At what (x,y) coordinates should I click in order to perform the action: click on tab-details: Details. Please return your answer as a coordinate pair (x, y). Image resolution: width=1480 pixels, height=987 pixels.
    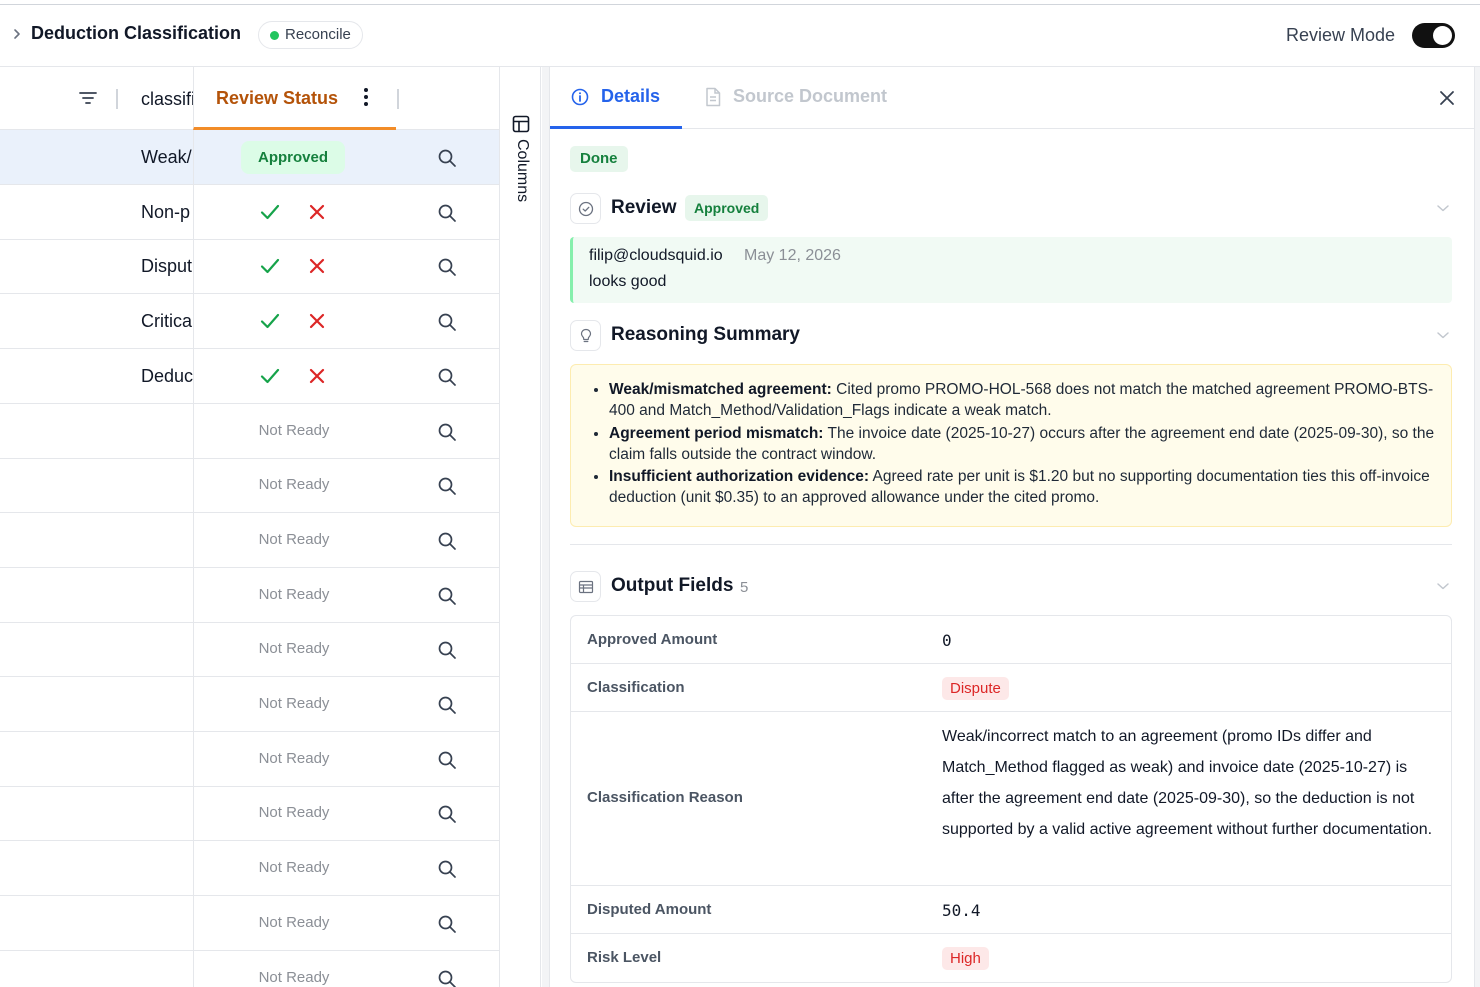
    Looking at the image, I should click on (616, 98).